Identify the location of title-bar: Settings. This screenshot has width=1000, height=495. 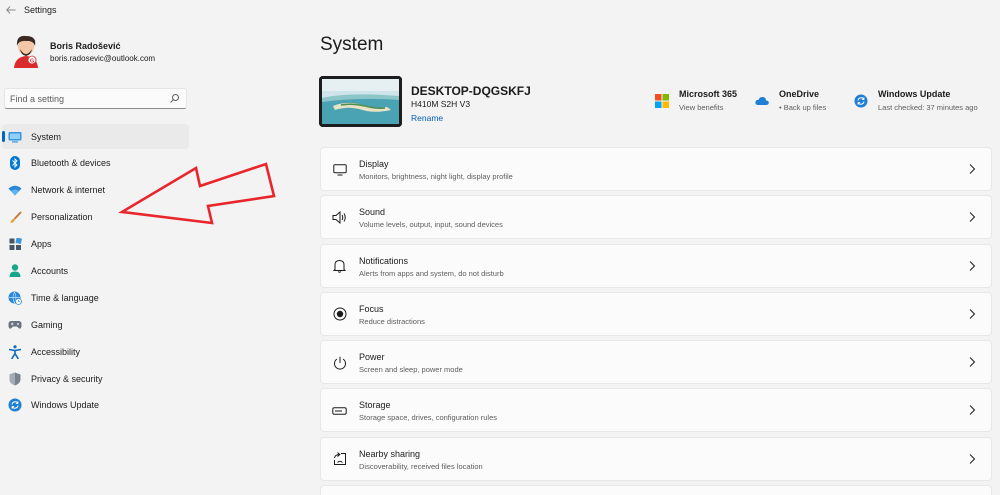
(500, 11).